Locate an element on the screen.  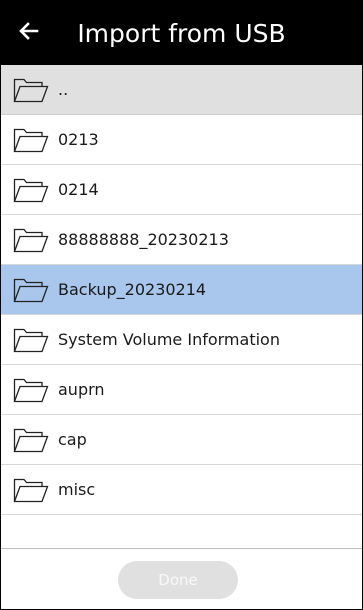
page-title: Import from USB is located at coordinates (181, 33).